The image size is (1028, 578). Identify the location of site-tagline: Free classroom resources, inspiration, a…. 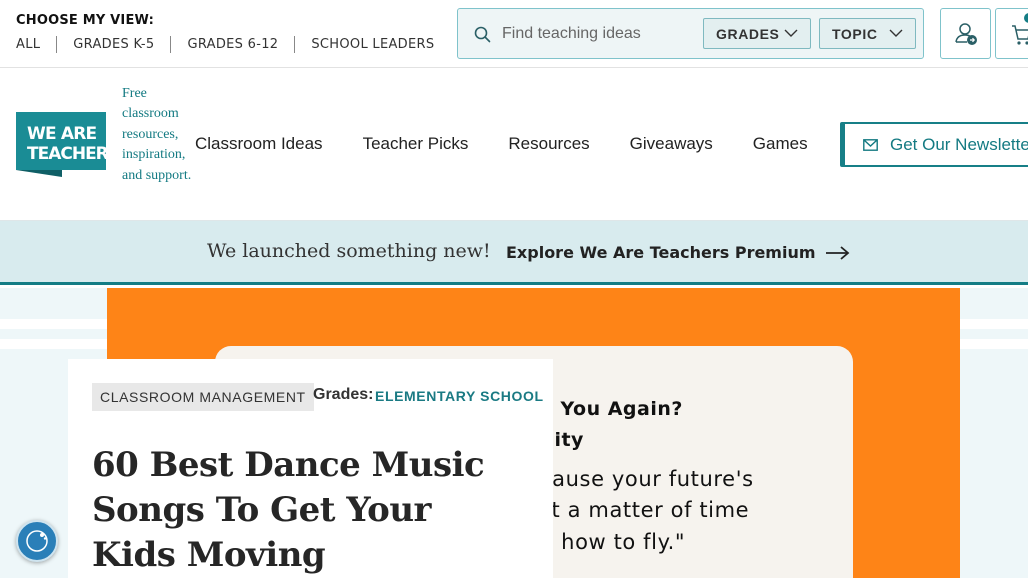
(157, 134).